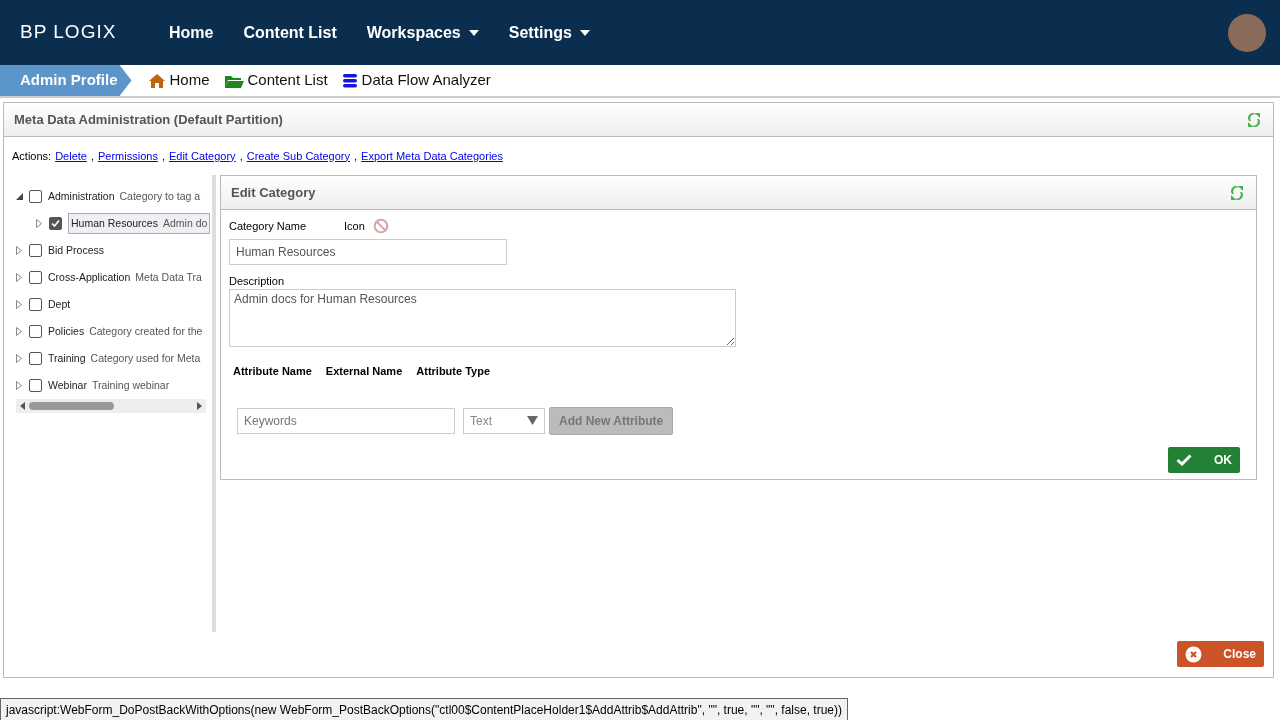  What do you see at coordinates (549, 32) in the screenshot?
I see `nav-link: Settings` at bounding box center [549, 32].